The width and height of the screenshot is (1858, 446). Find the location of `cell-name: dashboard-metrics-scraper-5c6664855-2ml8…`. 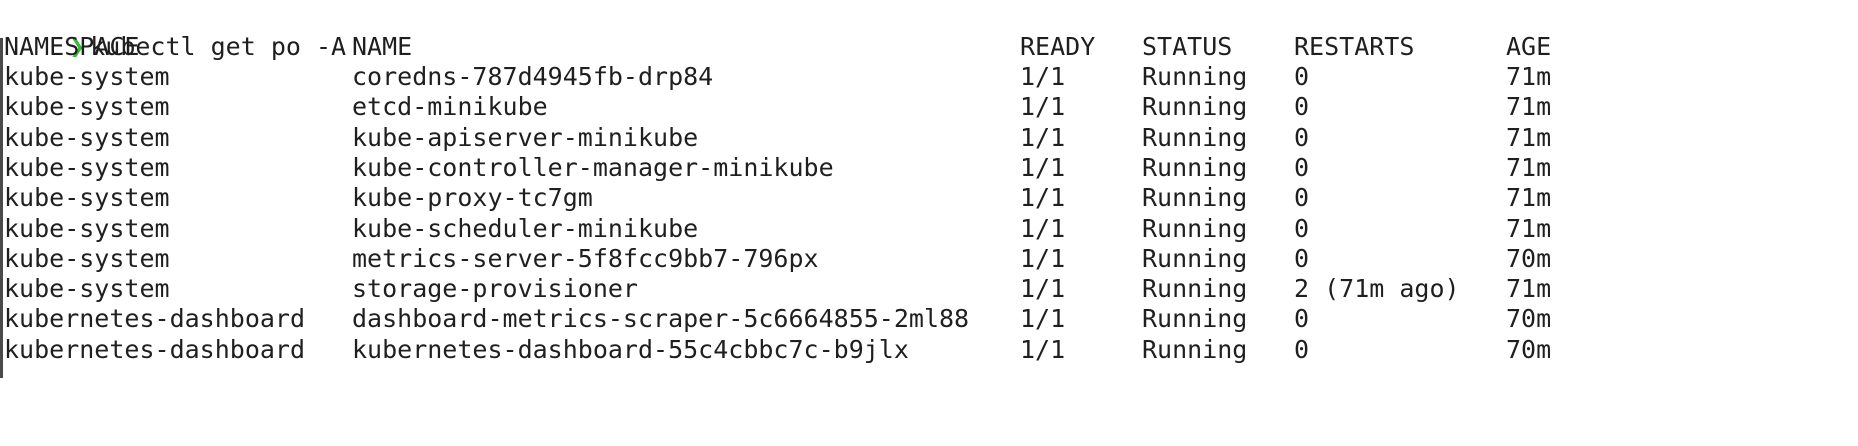

cell-name: dashboard-metrics-scraper-5c6664855-2ml8… is located at coordinates (661, 319).